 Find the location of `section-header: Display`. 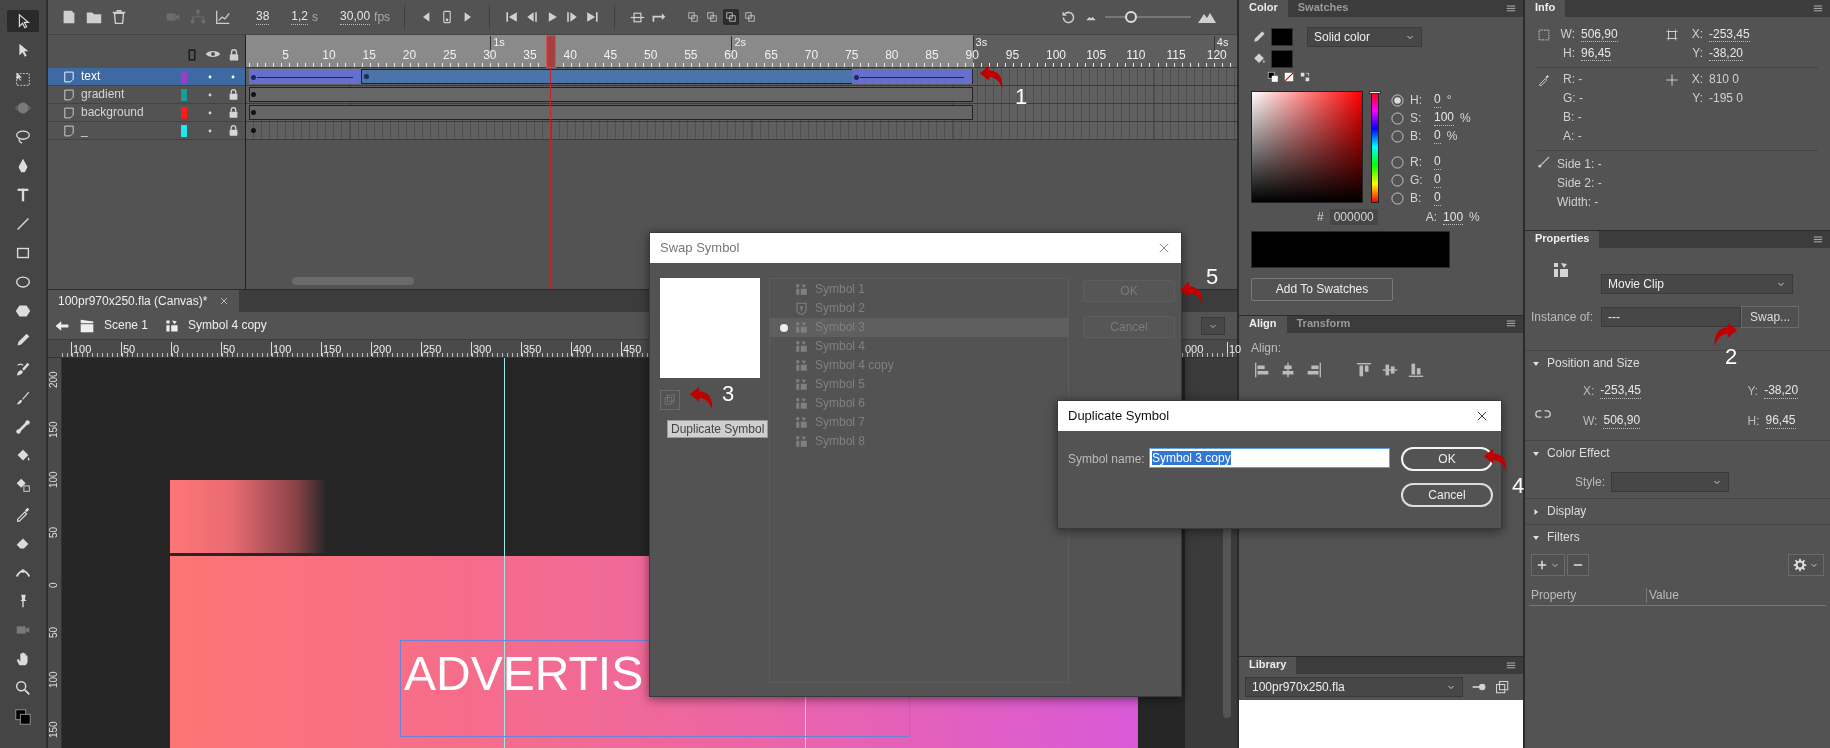

section-header: Display is located at coordinates (1567, 511).